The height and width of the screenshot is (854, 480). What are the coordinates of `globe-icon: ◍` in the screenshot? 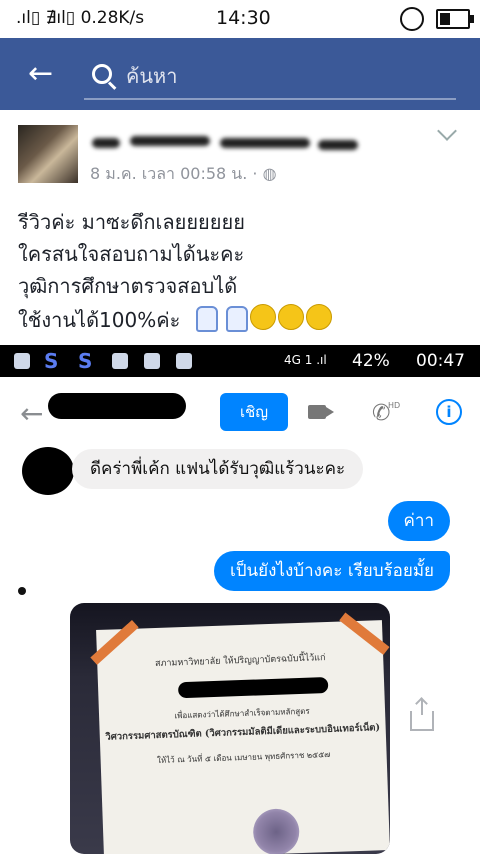 It's located at (269, 173).